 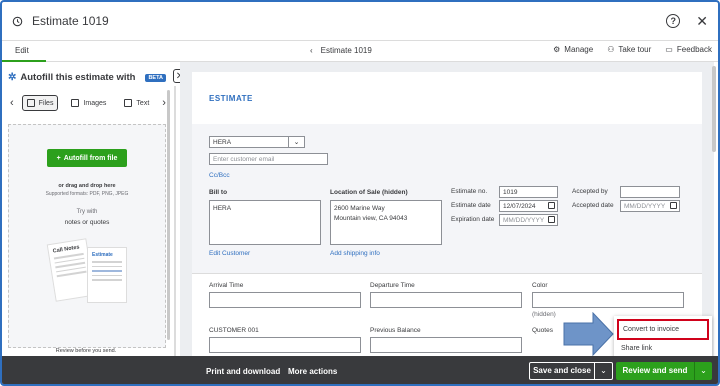 I want to click on expiration-date-field: MM/DD/YYYY, so click(x=528, y=220).